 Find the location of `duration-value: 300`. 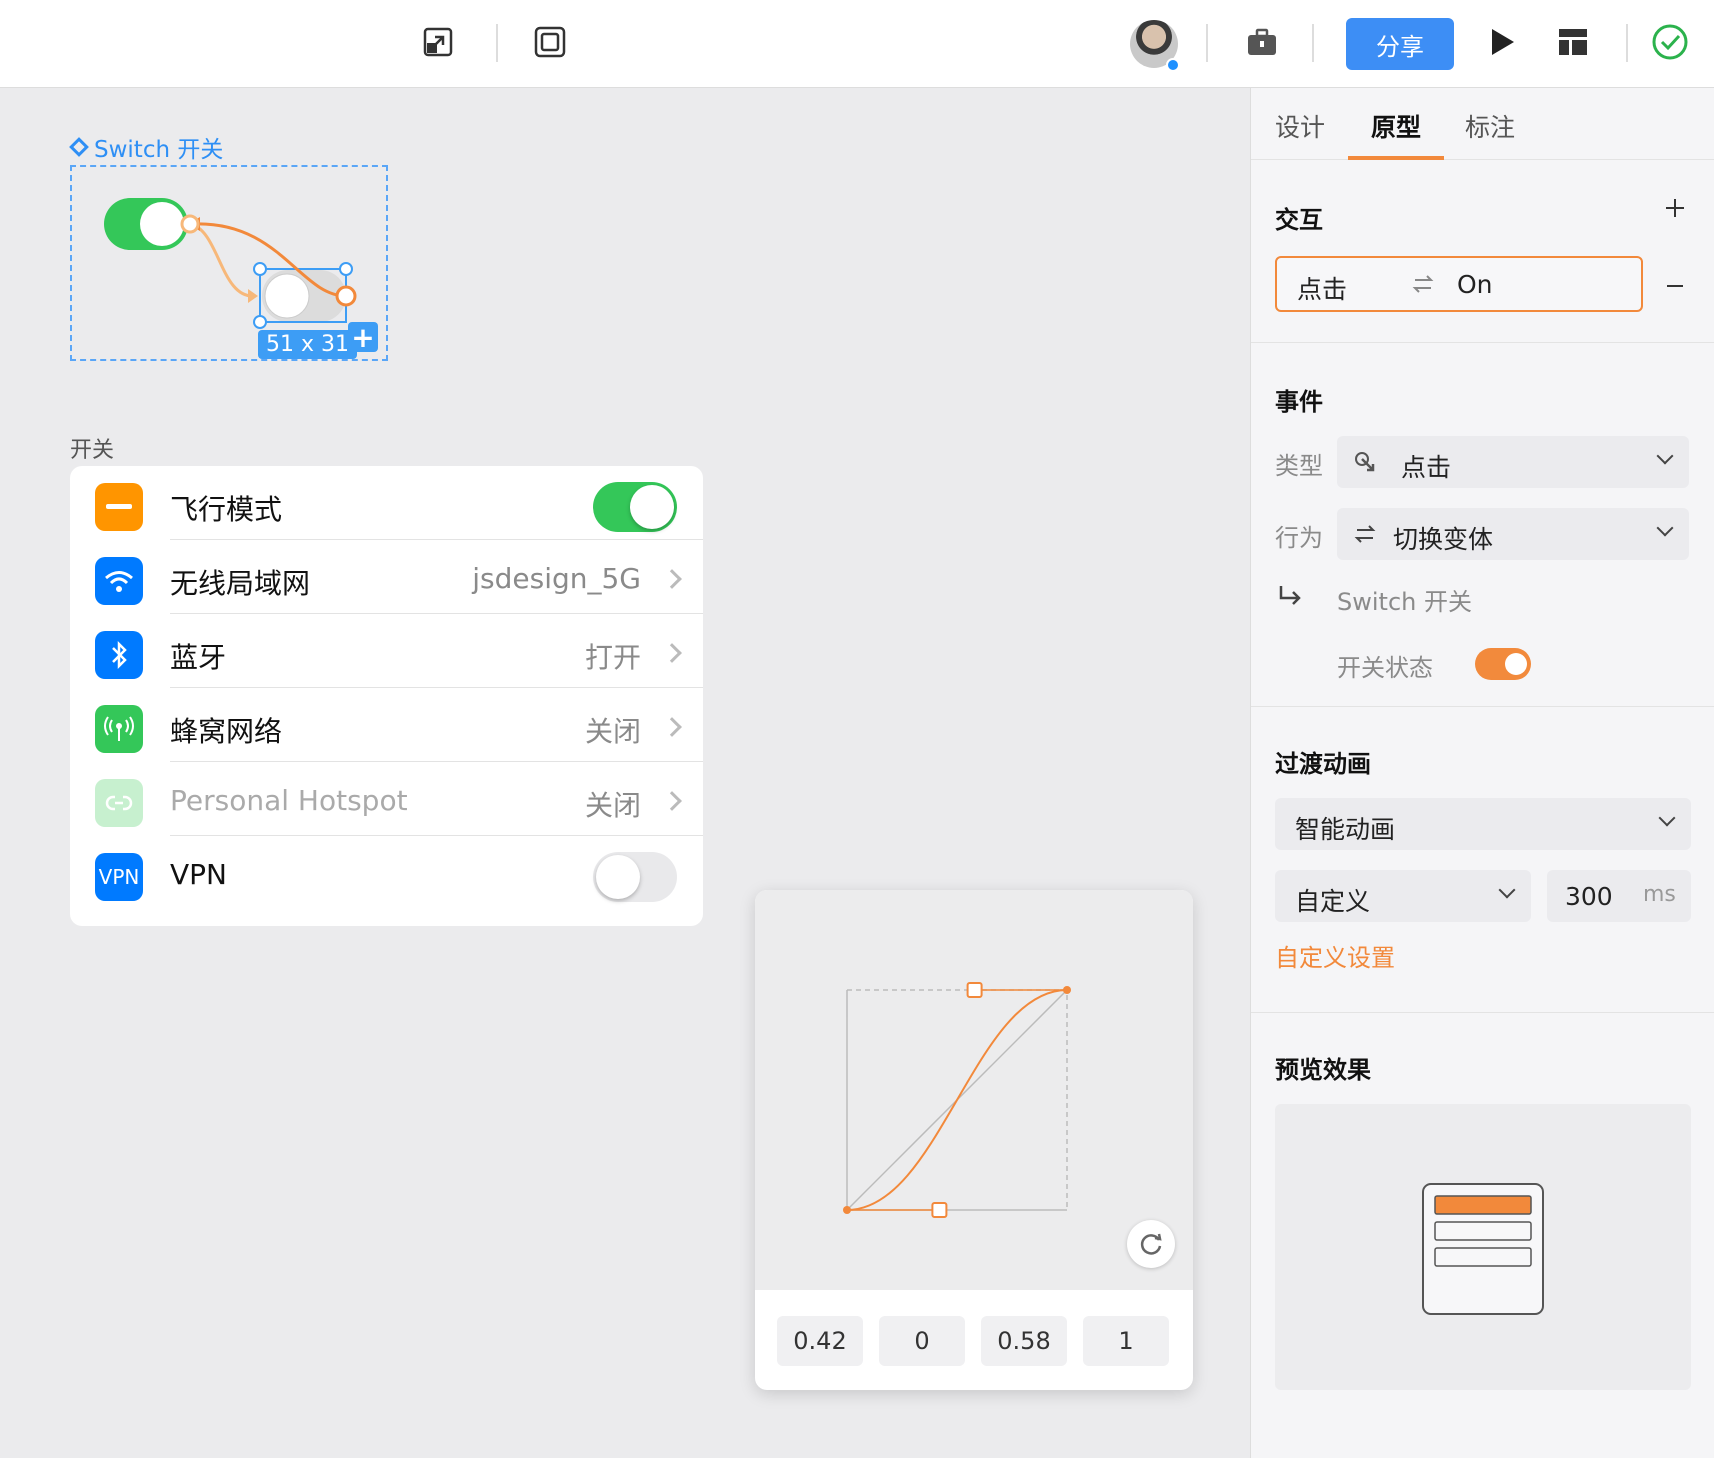

duration-value: 300 is located at coordinates (1589, 896).